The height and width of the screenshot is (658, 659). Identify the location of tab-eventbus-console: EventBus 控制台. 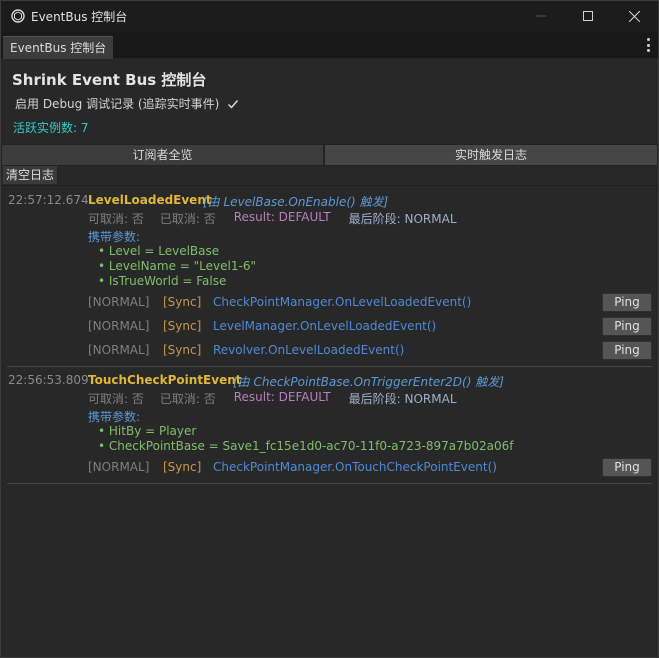
(58, 47).